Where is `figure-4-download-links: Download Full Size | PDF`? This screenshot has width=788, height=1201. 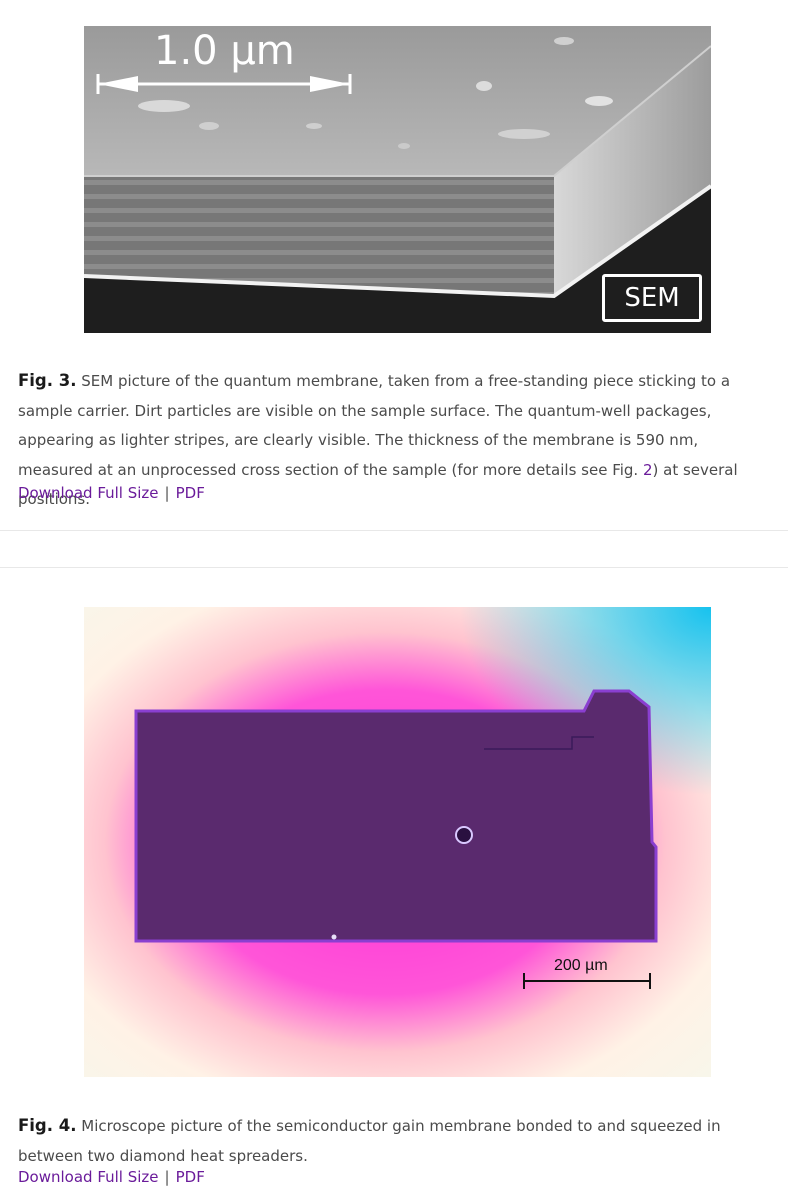 figure-4-download-links: Download Full Size | PDF is located at coordinates (111, 1177).